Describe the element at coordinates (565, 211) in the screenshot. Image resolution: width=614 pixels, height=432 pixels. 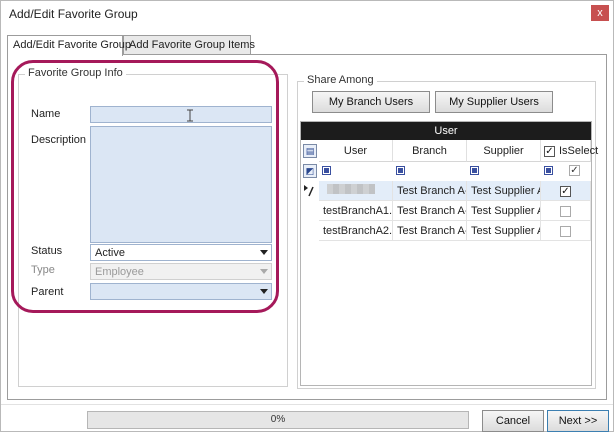
I see `row-2-isselect-checkbox` at that location.